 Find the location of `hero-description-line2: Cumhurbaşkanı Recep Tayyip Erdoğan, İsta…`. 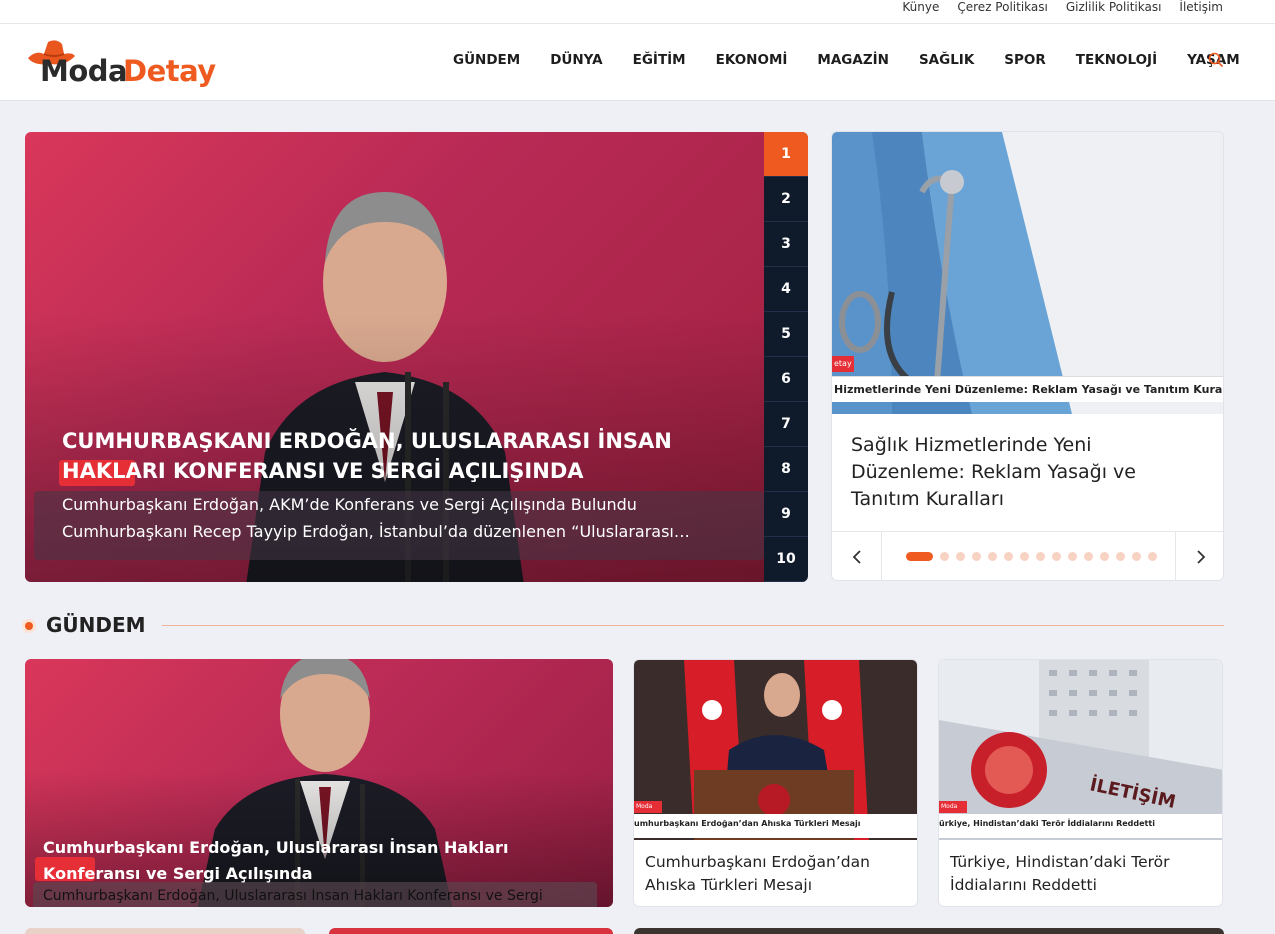

hero-description-line2: Cumhurbaşkanı Recep Tayyip Erdoğan, İsta… is located at coordinates (376, 531).